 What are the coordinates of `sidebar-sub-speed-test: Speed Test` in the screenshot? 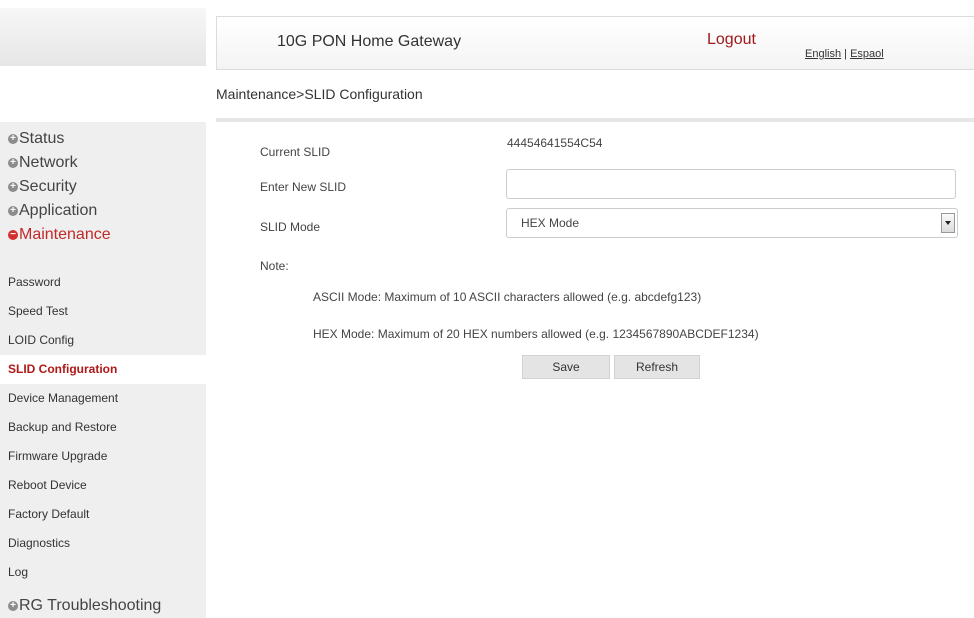 It's located at (103, 311).